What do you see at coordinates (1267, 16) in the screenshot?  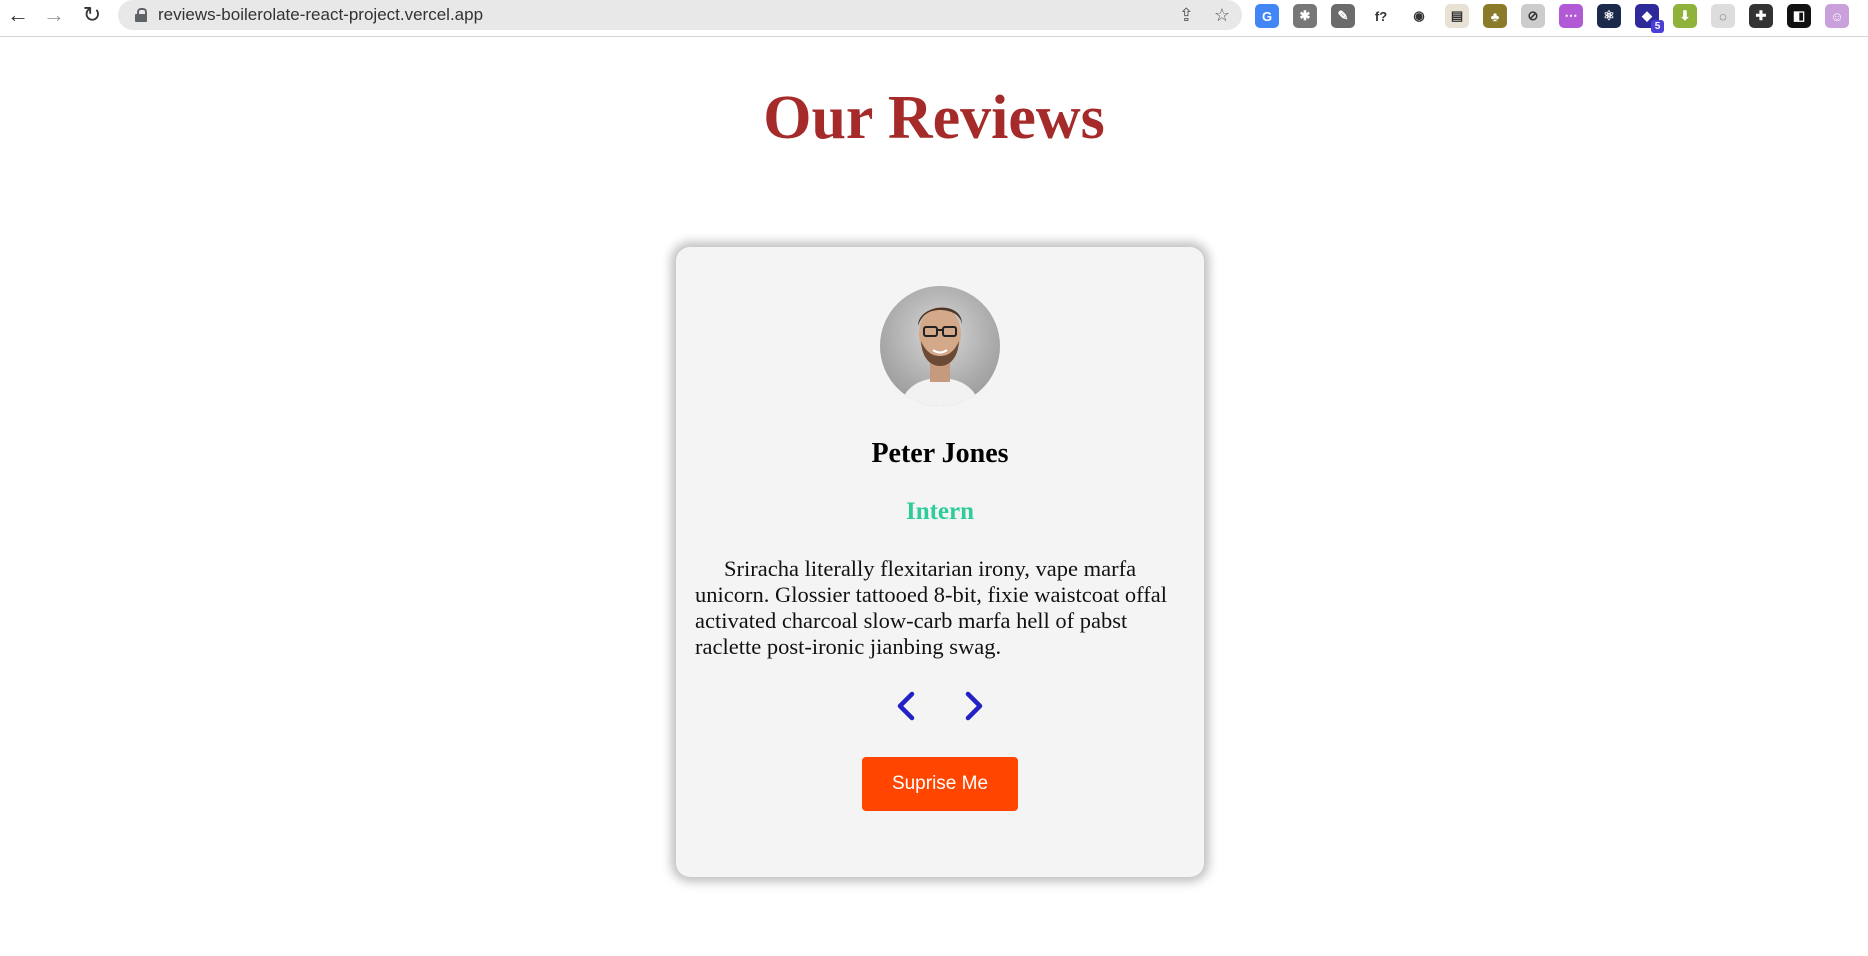 I see `google-translate-icon: G` at bounding box center [1267, 16].